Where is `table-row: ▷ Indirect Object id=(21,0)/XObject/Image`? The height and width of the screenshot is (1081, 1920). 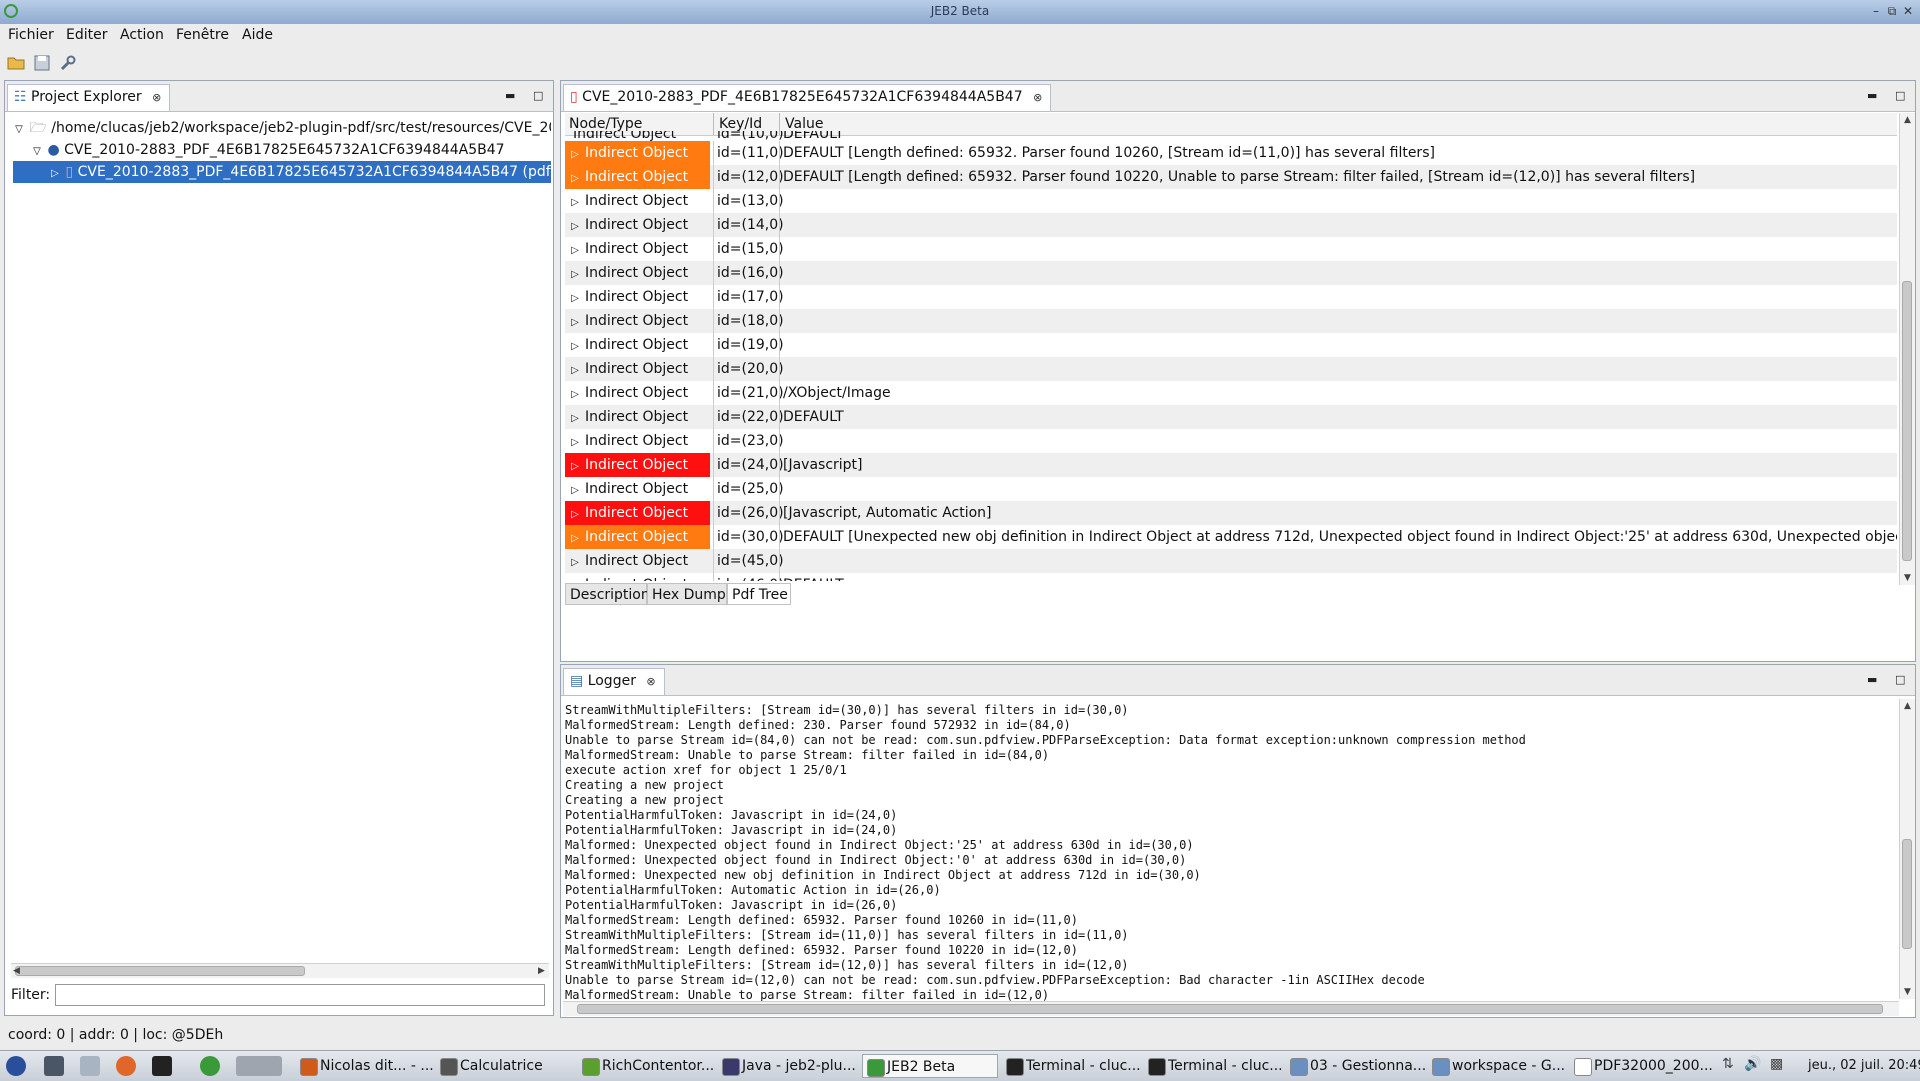 table-row: ▷ Indirect Object id=(21,0)/XObject/Image is located at coordinates (1231, 393).